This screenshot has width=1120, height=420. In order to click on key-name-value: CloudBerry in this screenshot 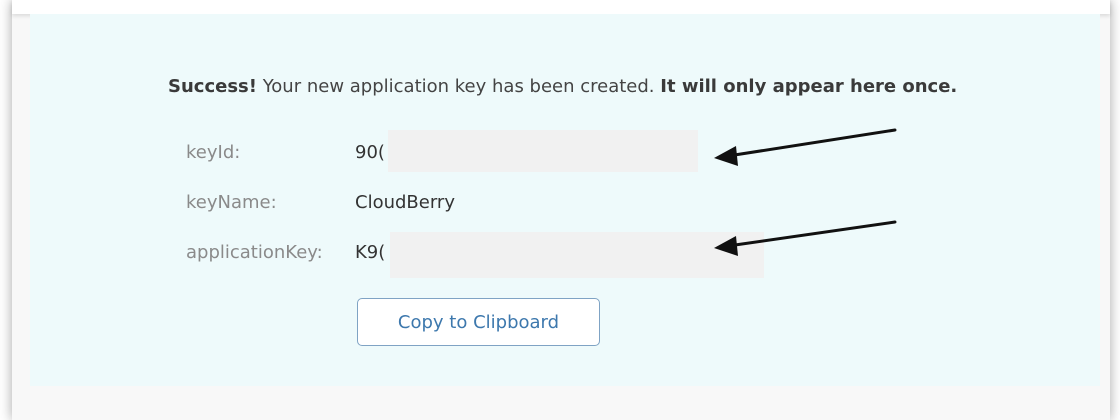, I will do `click(405, 202)`.